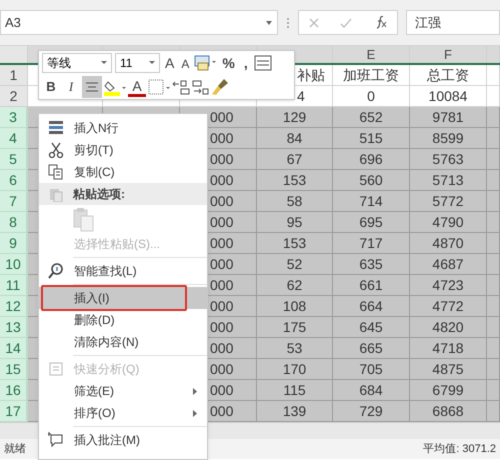  I want to click on table-cell: 67, so click(295, 159).